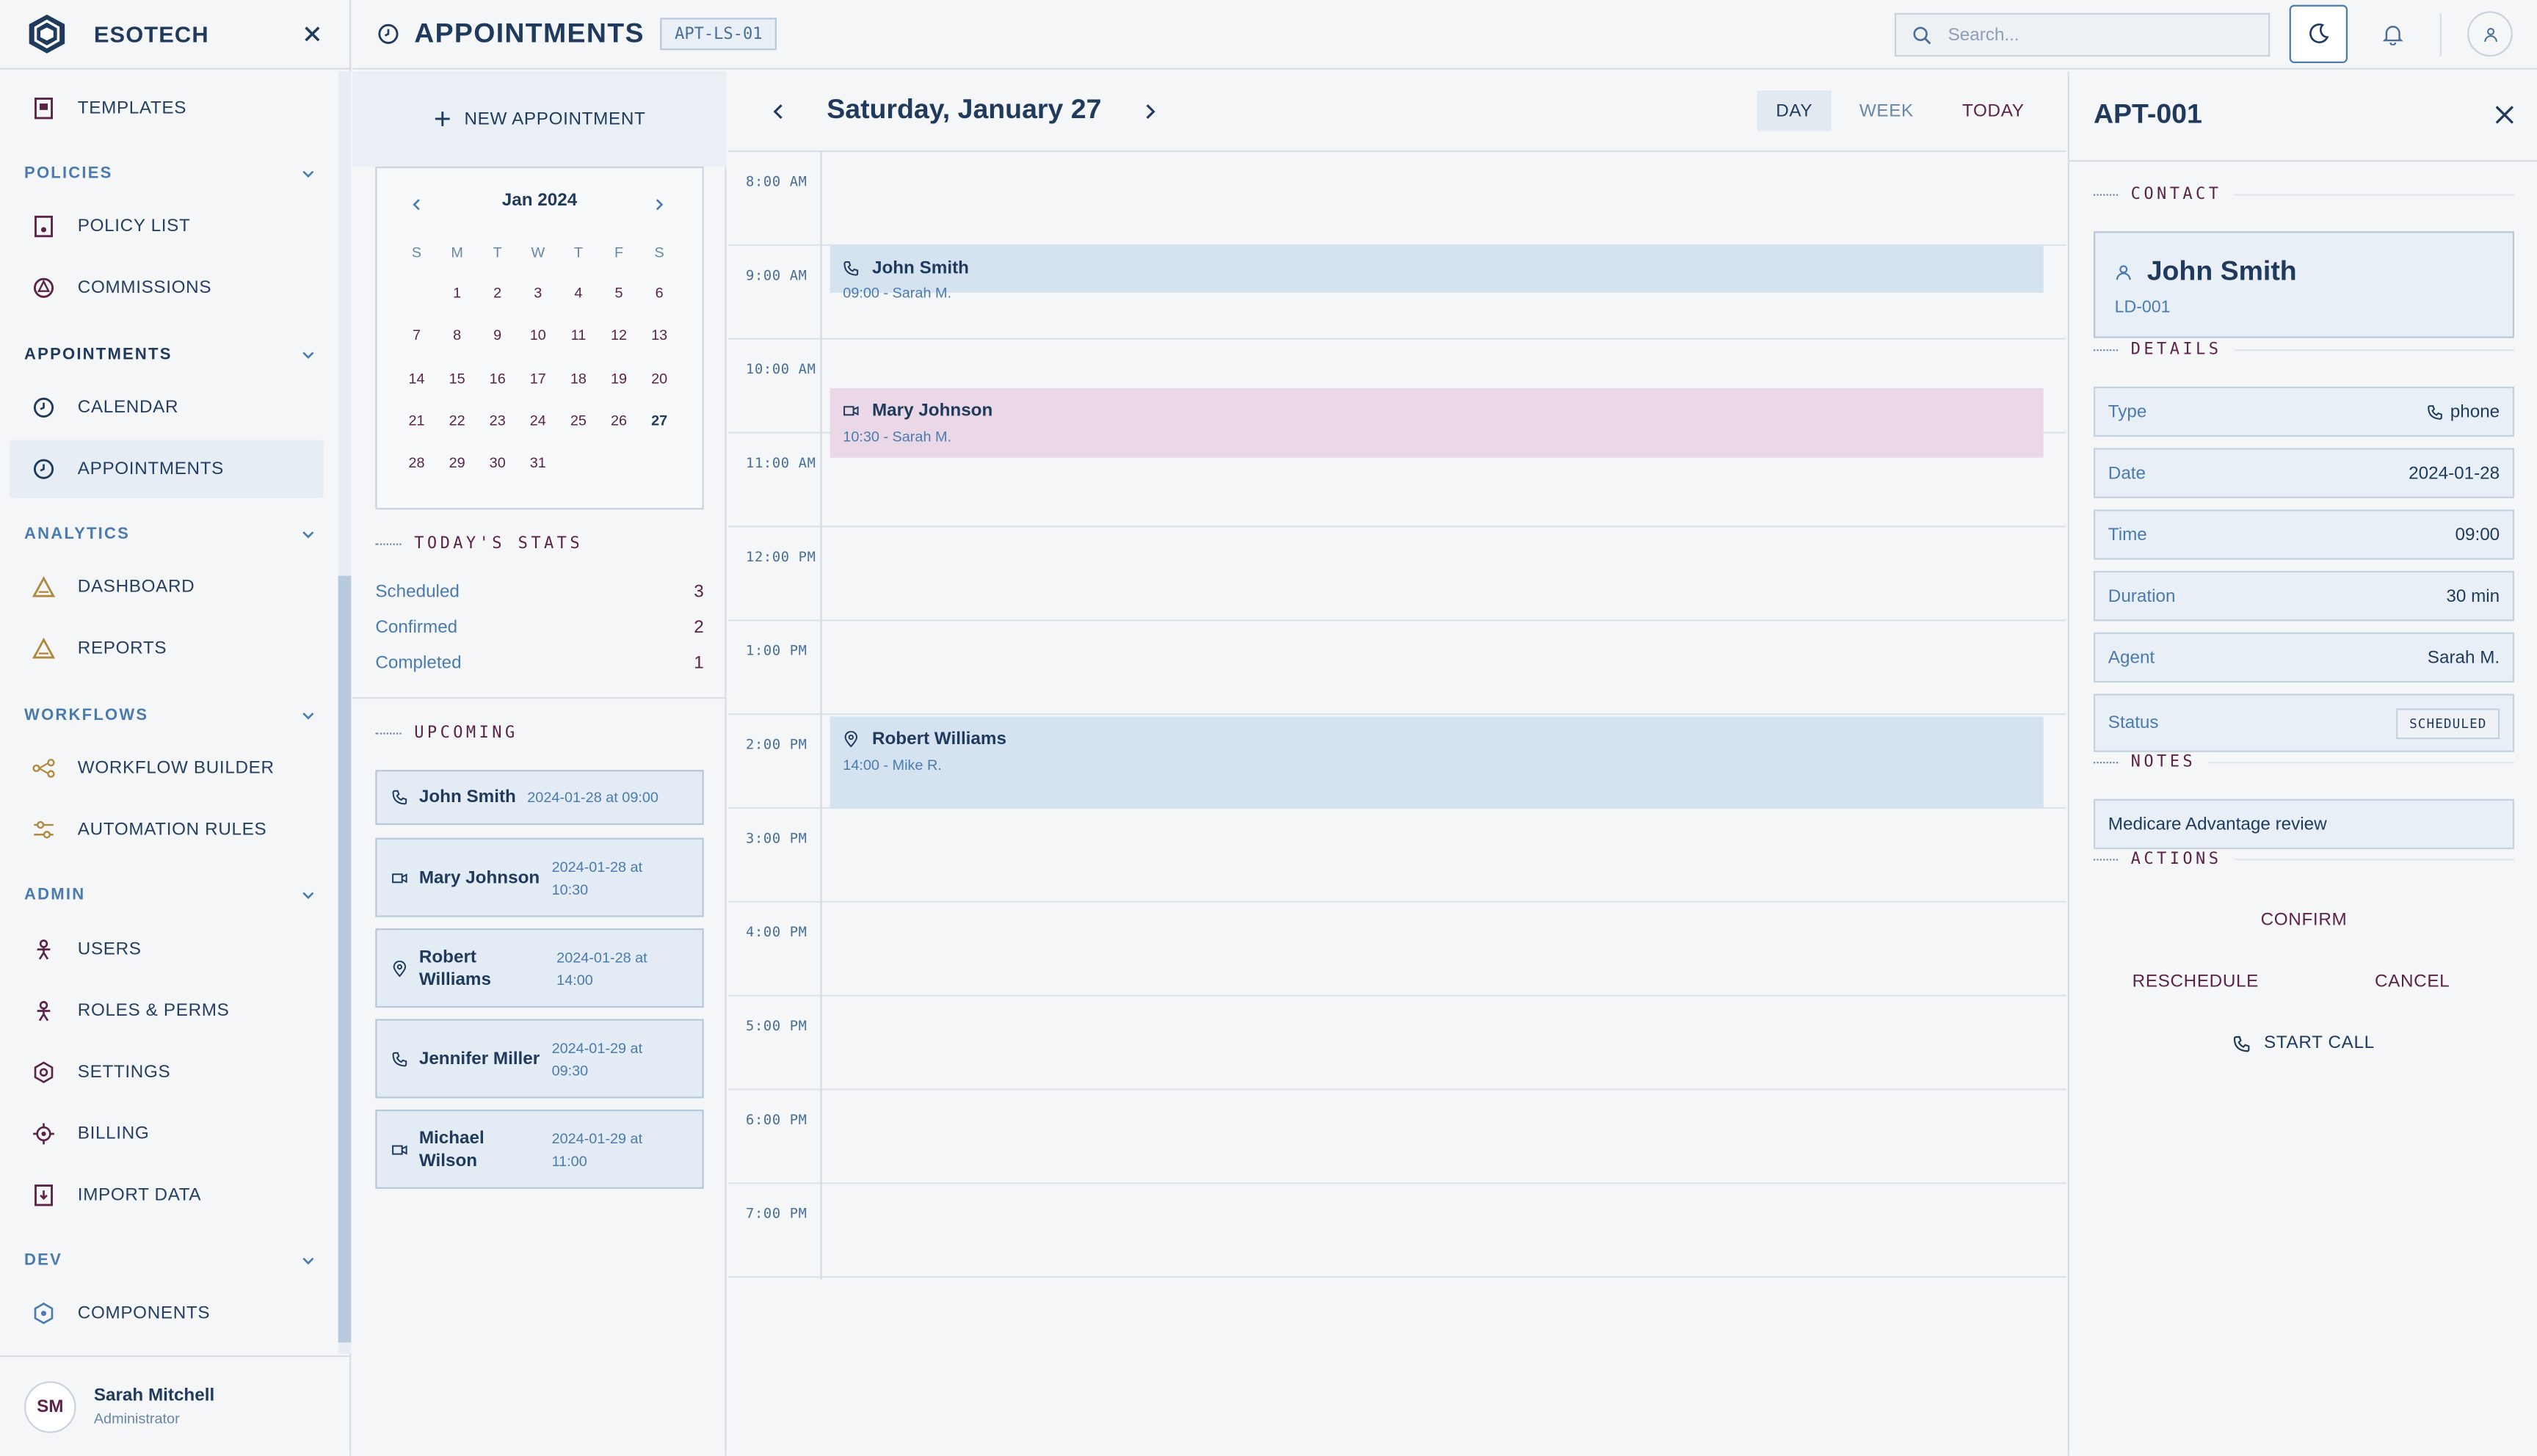 This screenshot has width=2537, height=1456. What do you see at coordinates (167, 830) in the screenshot?
I see `sidebar-item-automation-rules: AUTOMATION RULES` at bounding box center [167, 830].